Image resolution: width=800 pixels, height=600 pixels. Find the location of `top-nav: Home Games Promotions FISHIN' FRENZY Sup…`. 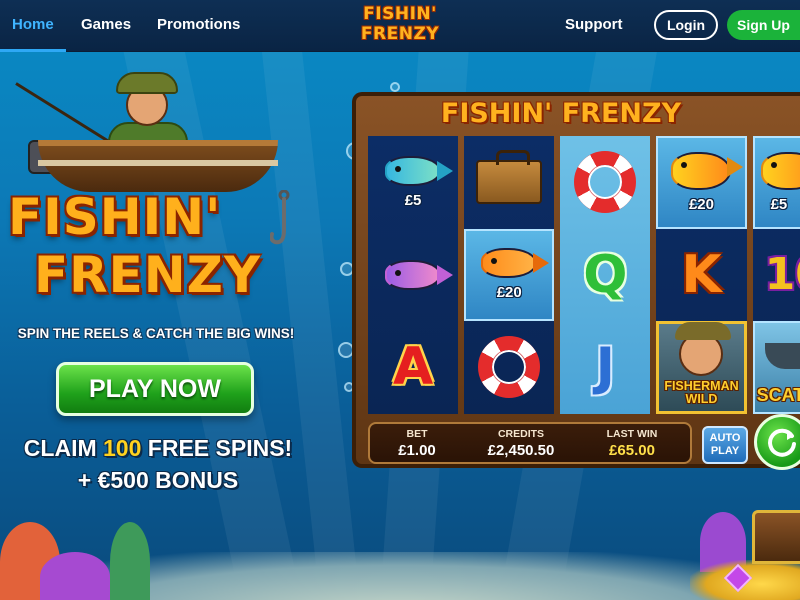

top-nav: Home Games Promotions FISHIN' FRENZY Sup… is located at coordinates (400, 26).